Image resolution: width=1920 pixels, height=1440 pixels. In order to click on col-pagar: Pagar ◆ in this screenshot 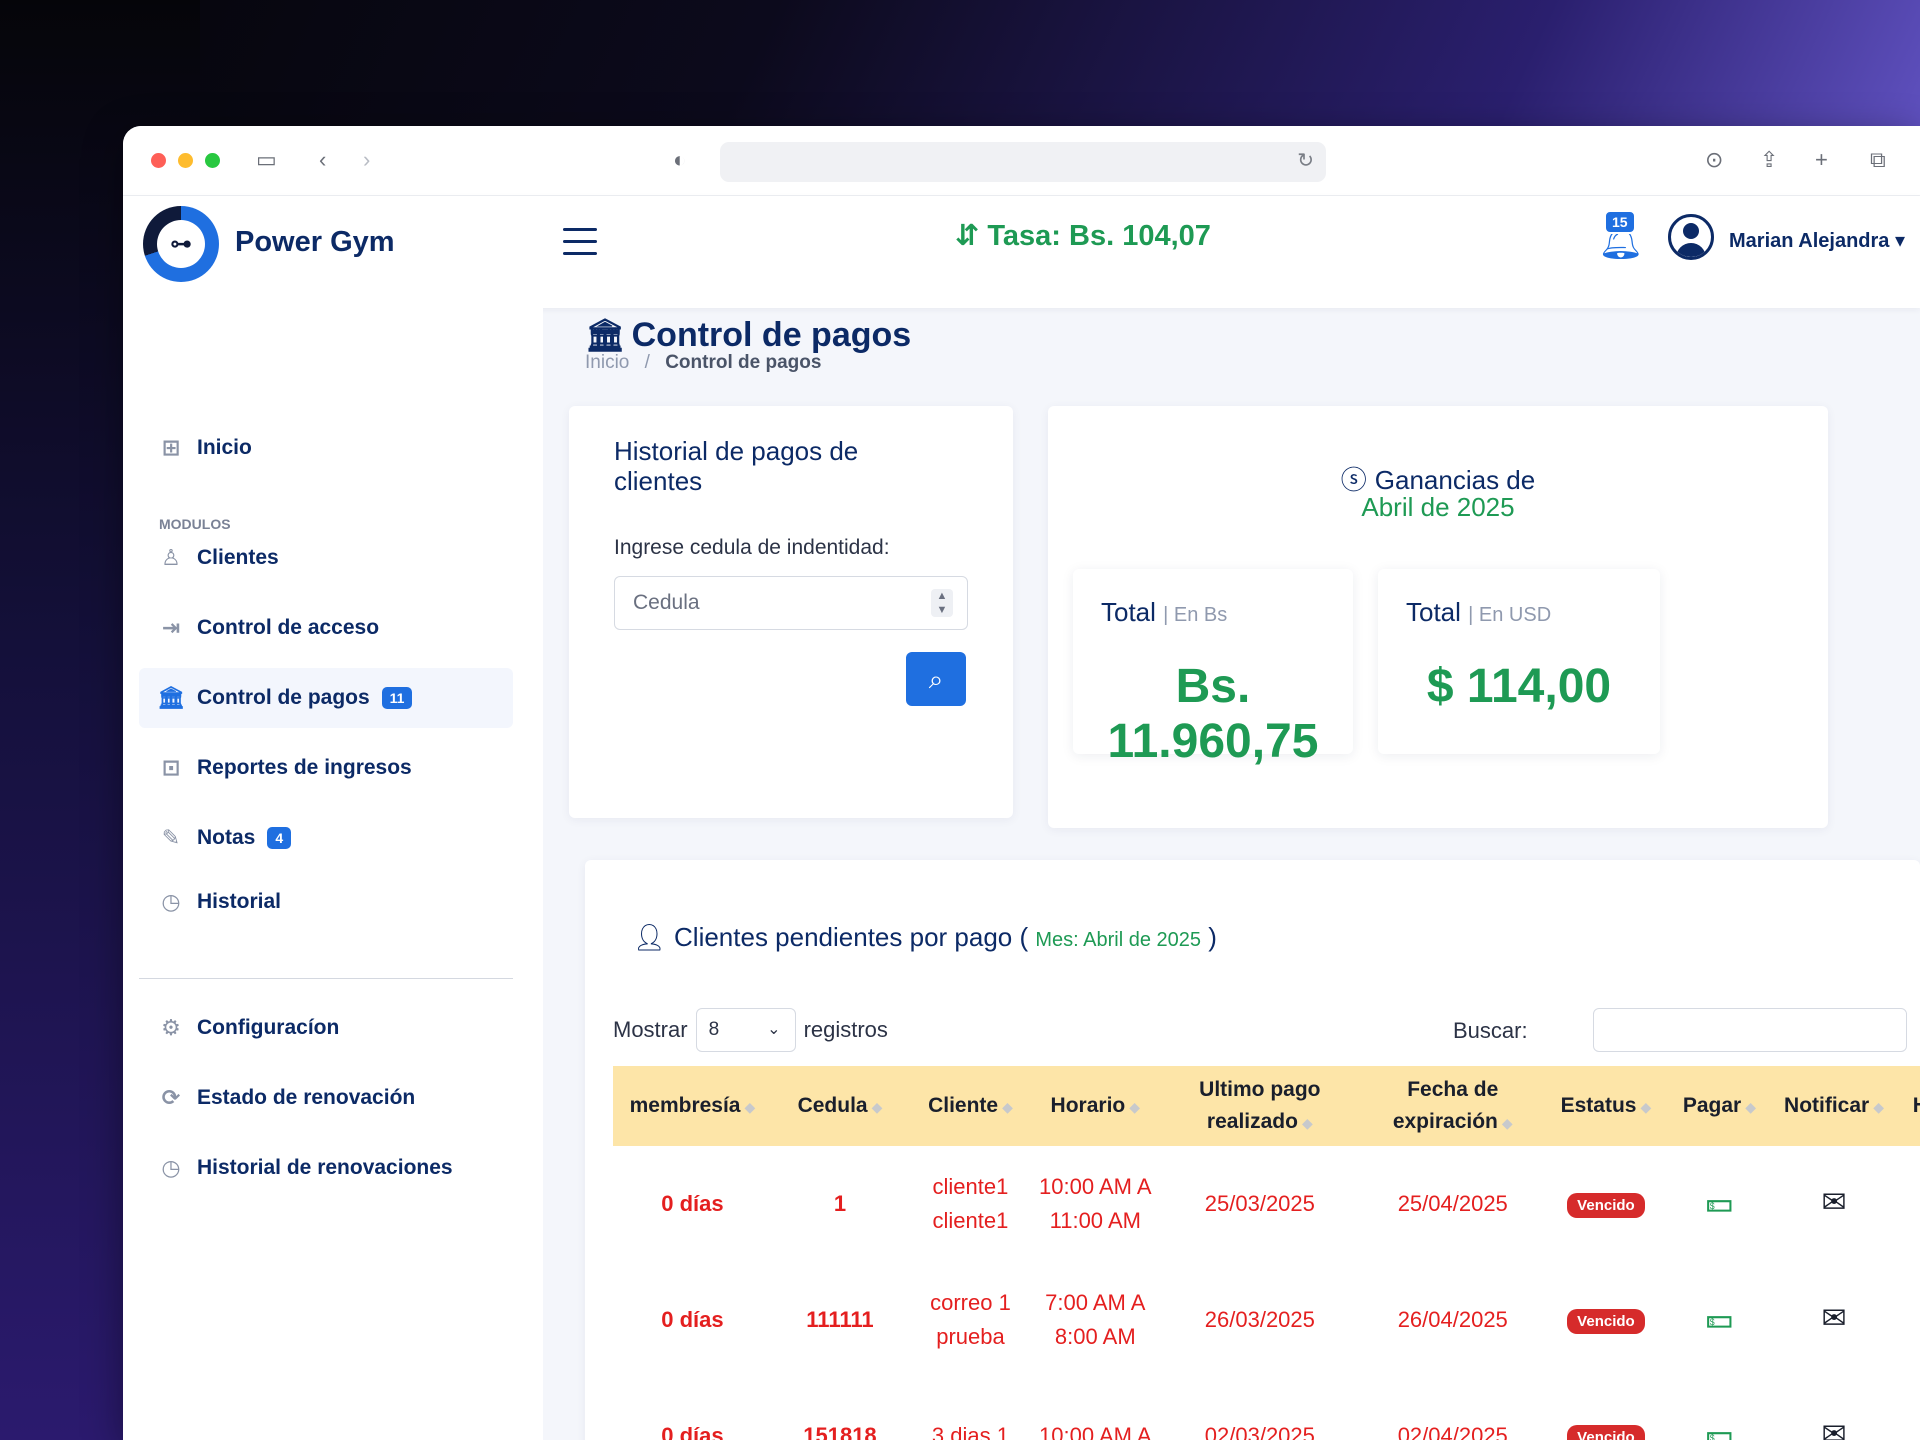, I will do `click(1719, 1106)`.